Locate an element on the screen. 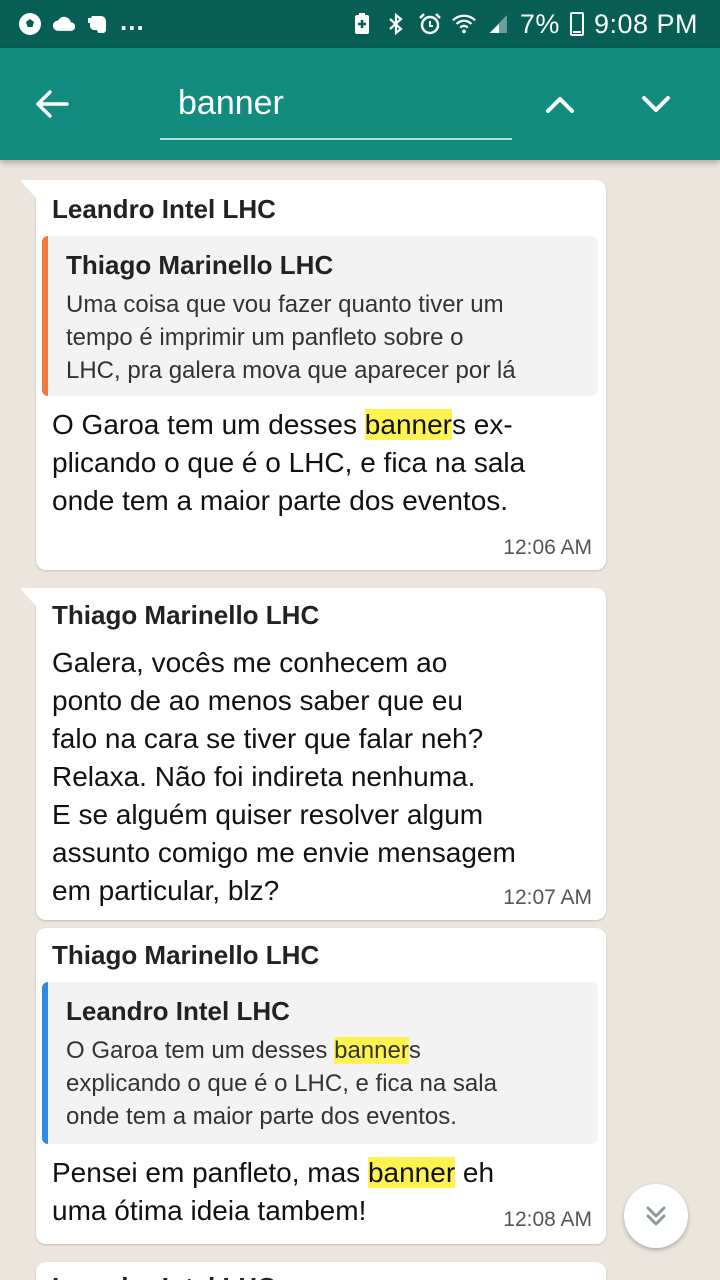 The height and width of the screenshot is (1280, 720). evernote-elephant-icon is located at coordinates (98, 24).